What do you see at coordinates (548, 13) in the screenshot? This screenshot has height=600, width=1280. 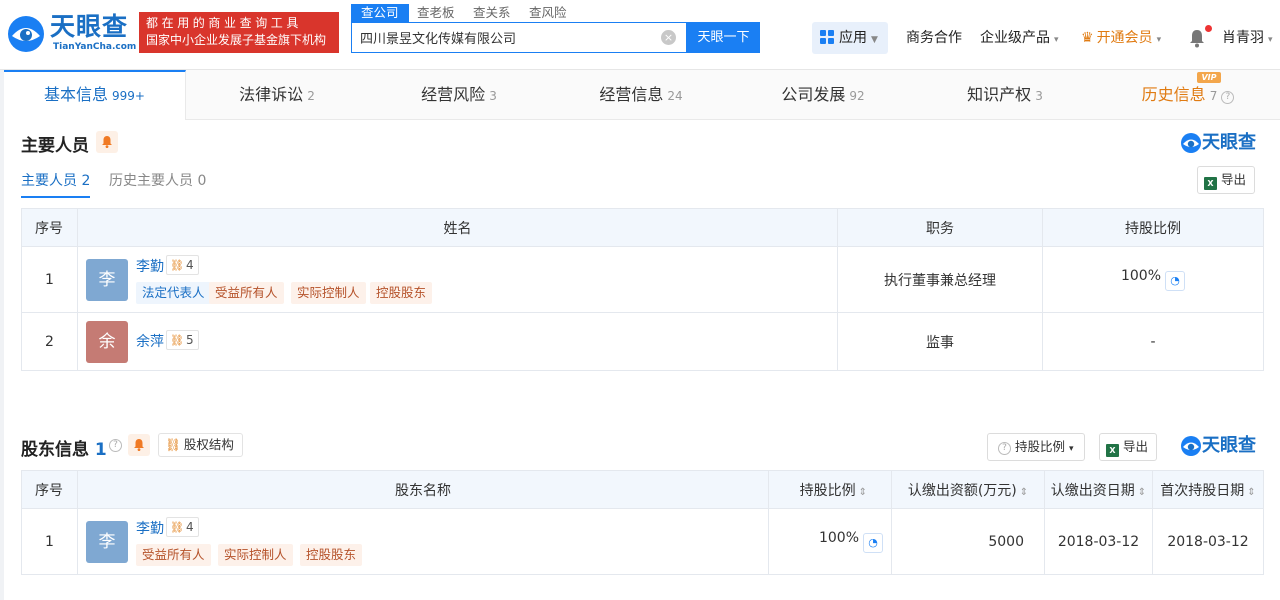 I see `search-tab-risk: 查风险` at bounding box center [548, 13].